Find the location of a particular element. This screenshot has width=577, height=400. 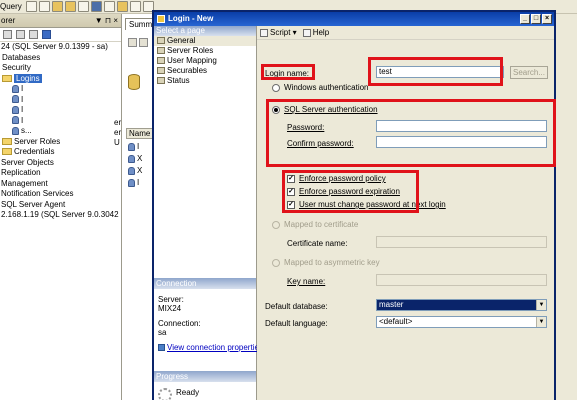

sql-auth-option: SQL Server authentication is located at coordinates (325, 109).